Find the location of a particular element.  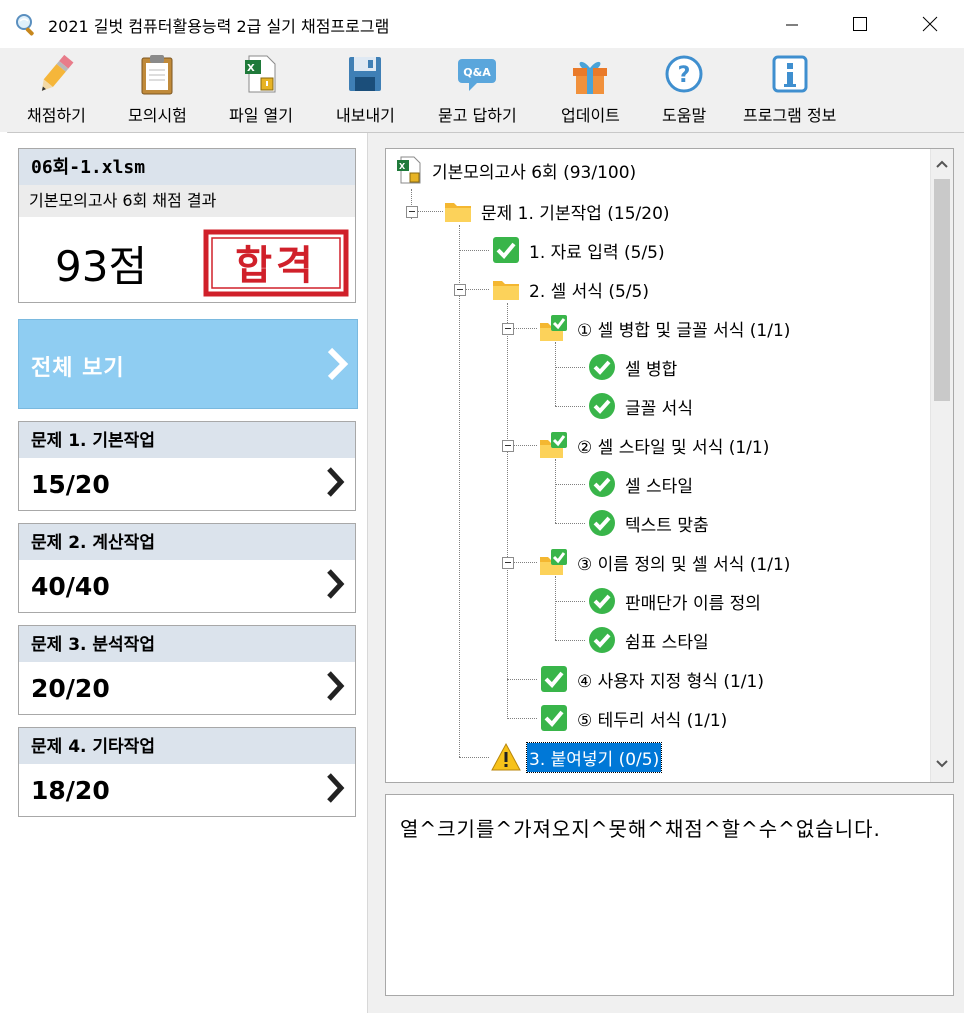

tree-node-font-format: 글꼴 서식 is located at coordinates (641, 406).